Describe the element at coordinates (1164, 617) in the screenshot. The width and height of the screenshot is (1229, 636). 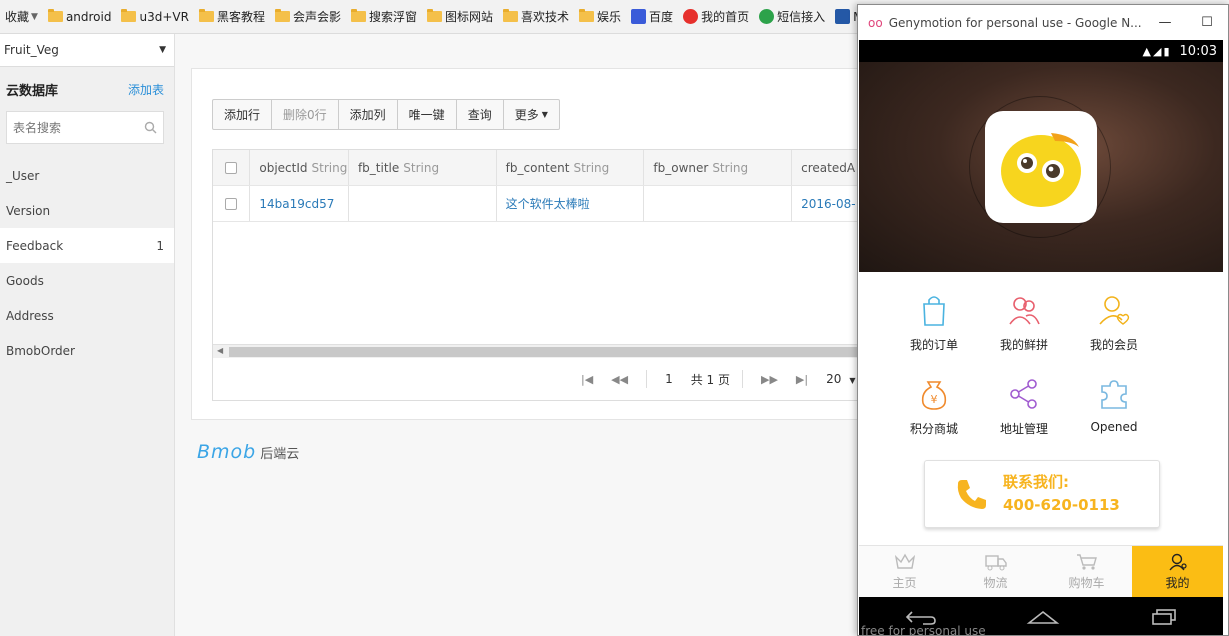
I see `recent-apps-icon` at that location.